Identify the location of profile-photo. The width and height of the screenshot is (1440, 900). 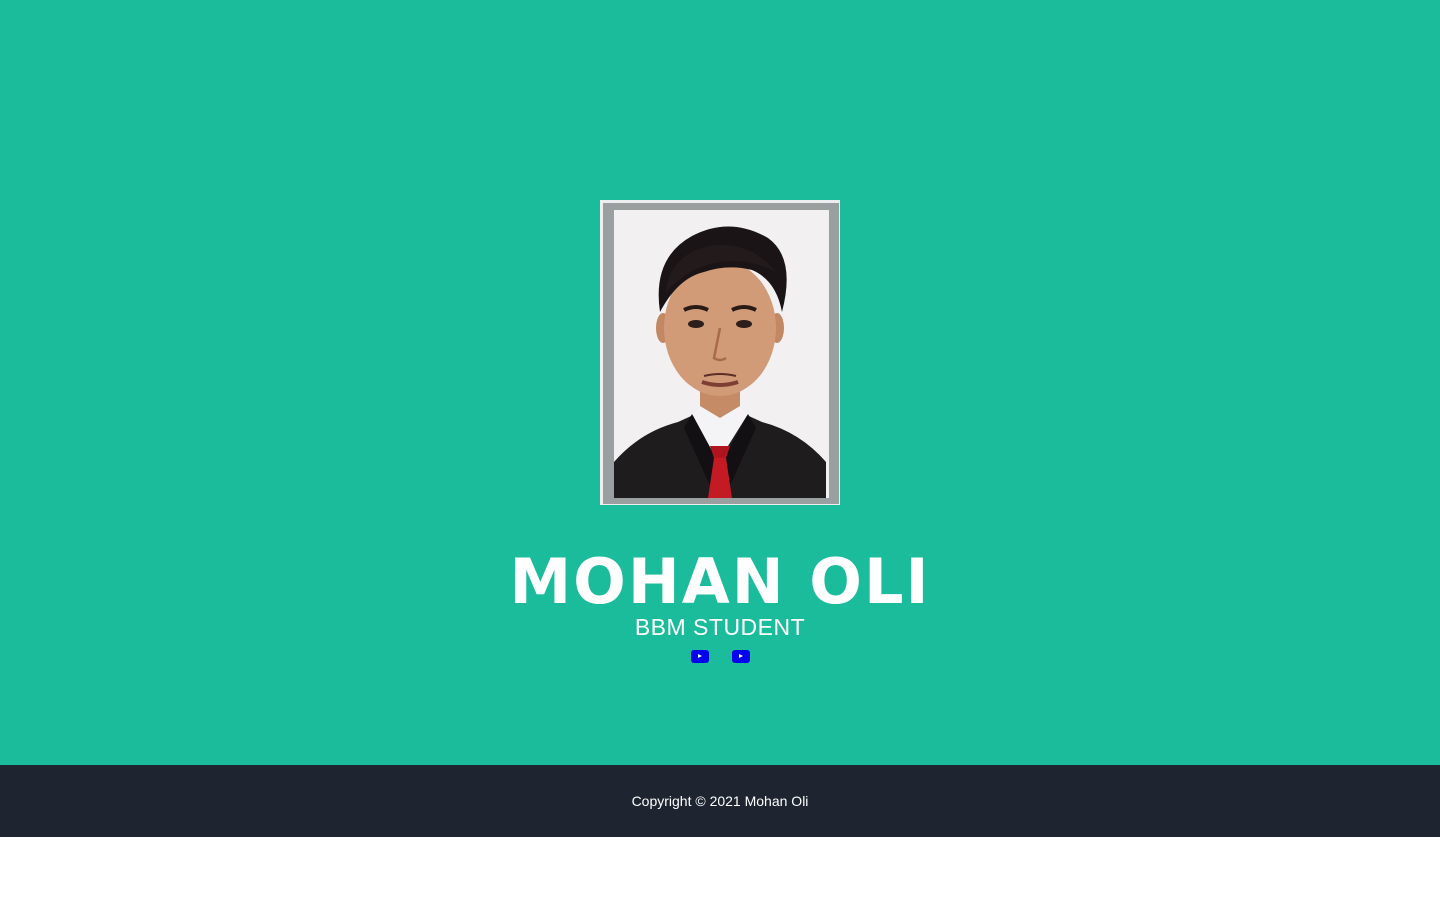
(720, 352).